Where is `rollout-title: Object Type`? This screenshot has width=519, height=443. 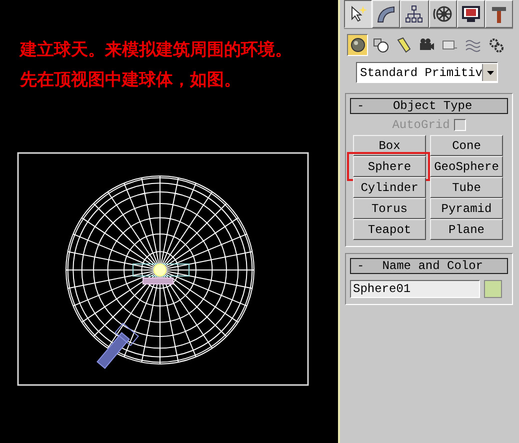
rollout-title: Object Type is located at coordinates (433, 106).